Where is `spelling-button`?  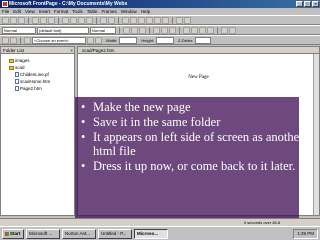
spelling-button is located at coordinates (51, 20).